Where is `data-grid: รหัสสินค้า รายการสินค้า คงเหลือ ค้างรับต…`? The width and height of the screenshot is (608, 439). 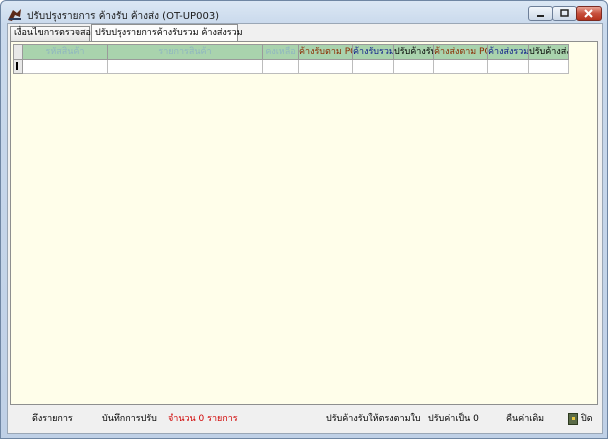
data-grid: รหัสสินค้า รายการสินค้า คงเหลือ ค้างรับต… is located at coordinates (291, 59).